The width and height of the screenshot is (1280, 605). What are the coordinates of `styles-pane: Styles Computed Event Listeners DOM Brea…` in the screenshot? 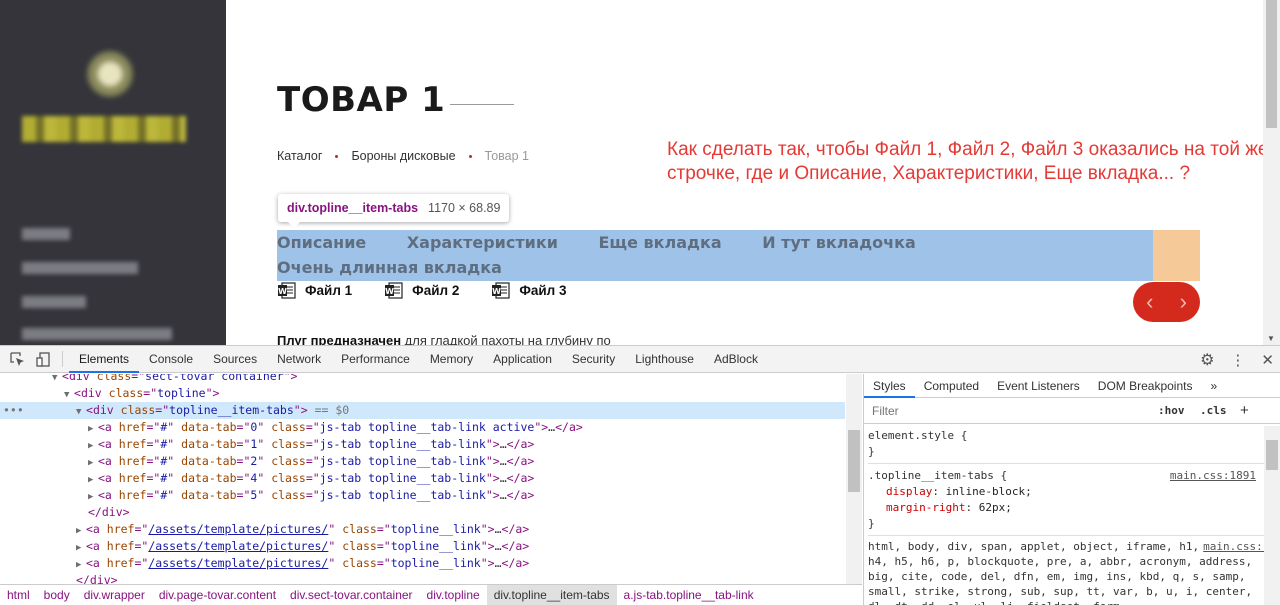 It's located at (1071, 489).